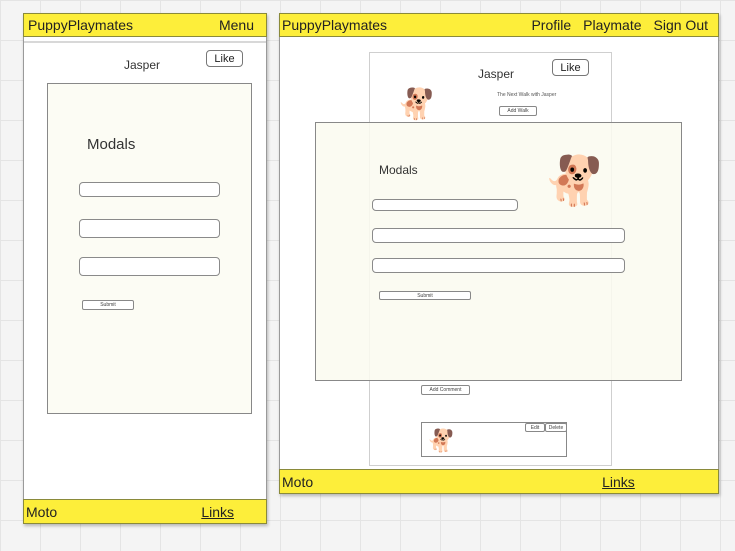 The height and width of the screenshot is (551, 735). Describe the element at coordinates (80, 25) in the screenshot. I see `mobile-brand: PuppyPlaymates` at that location.